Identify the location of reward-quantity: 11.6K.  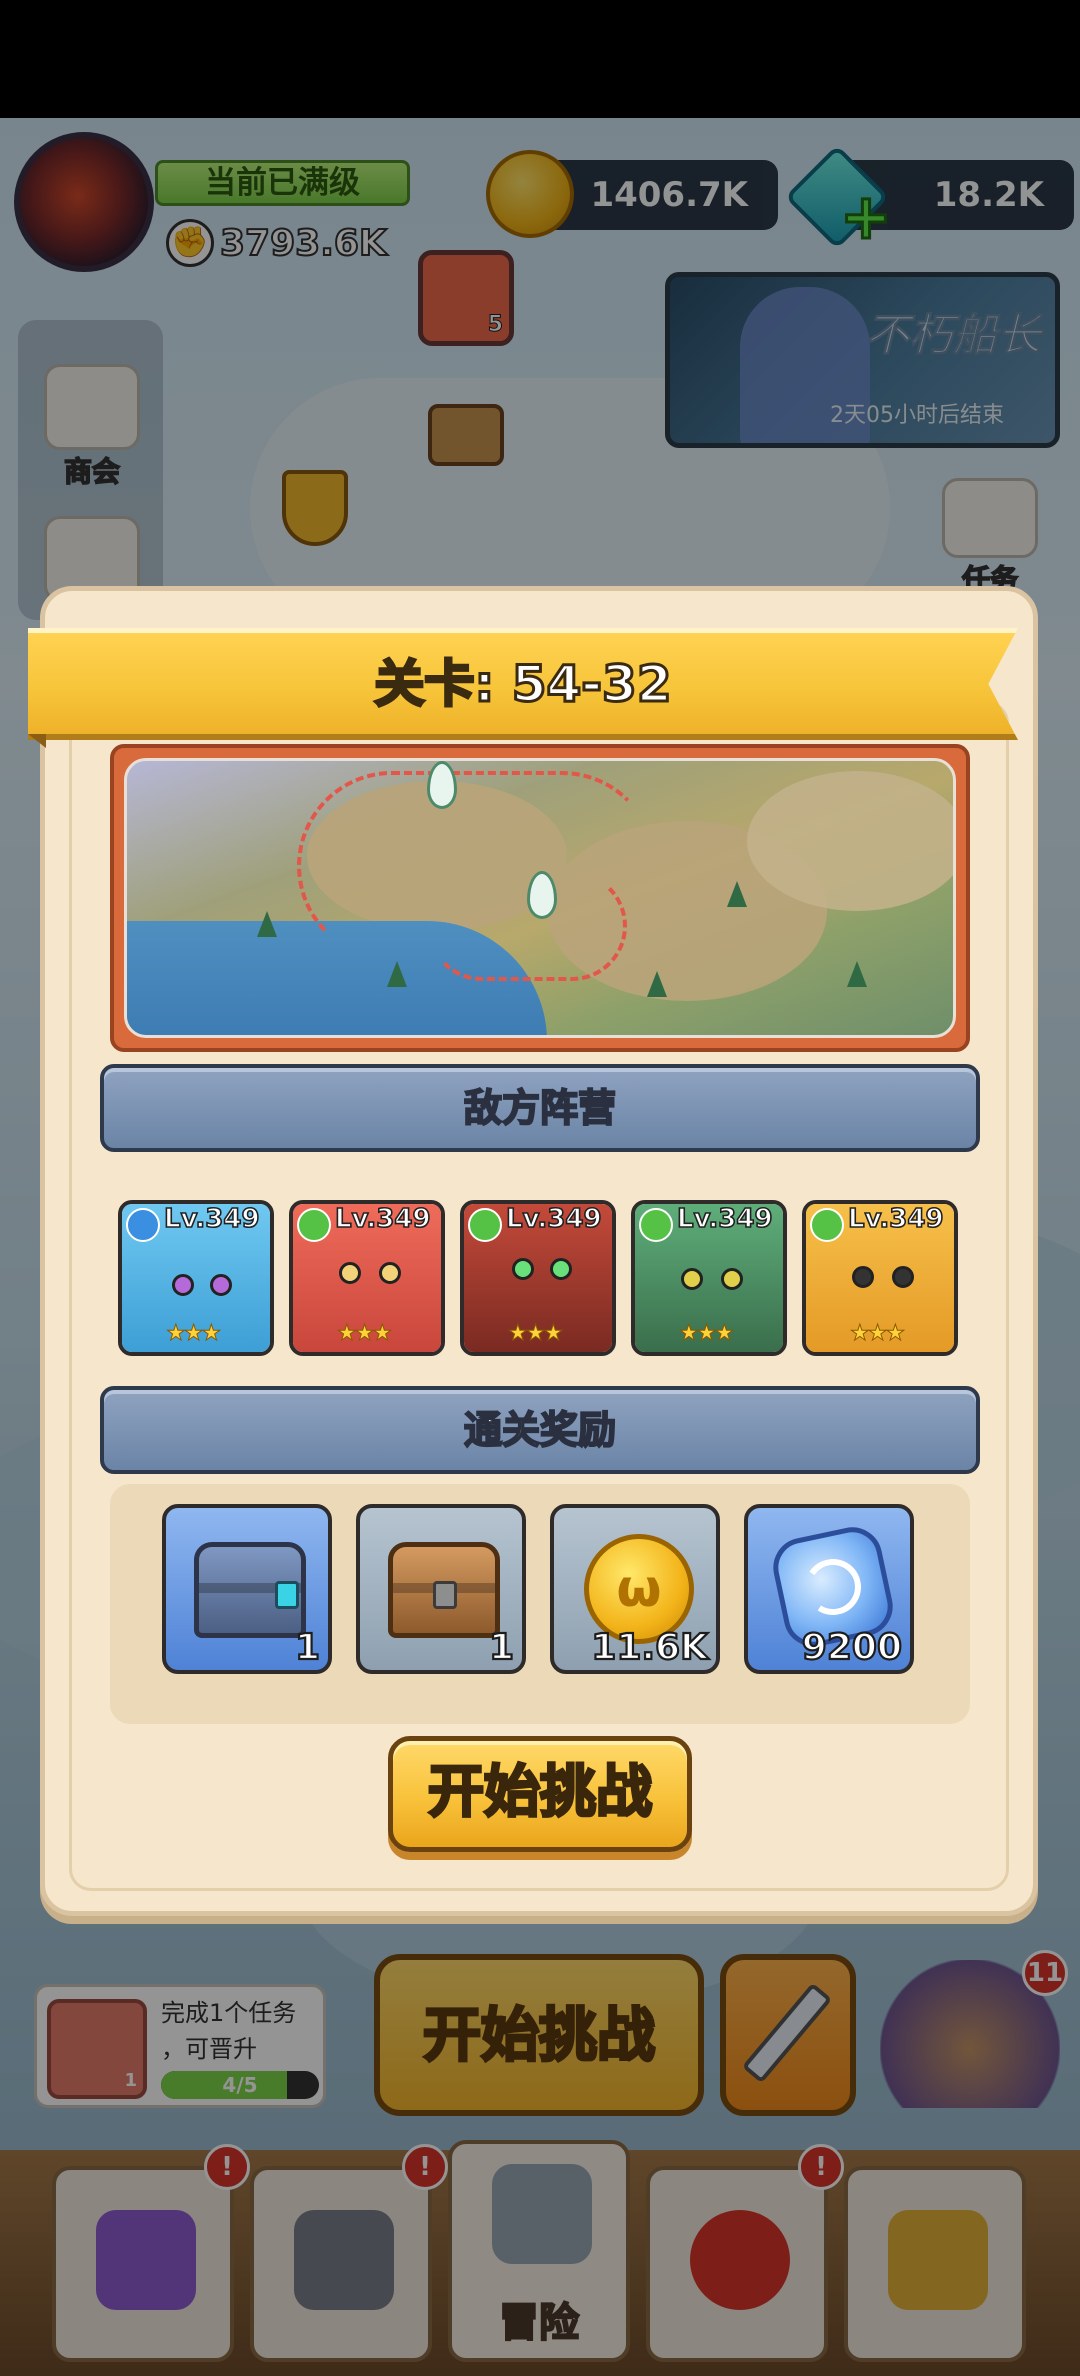
(649, 1647).